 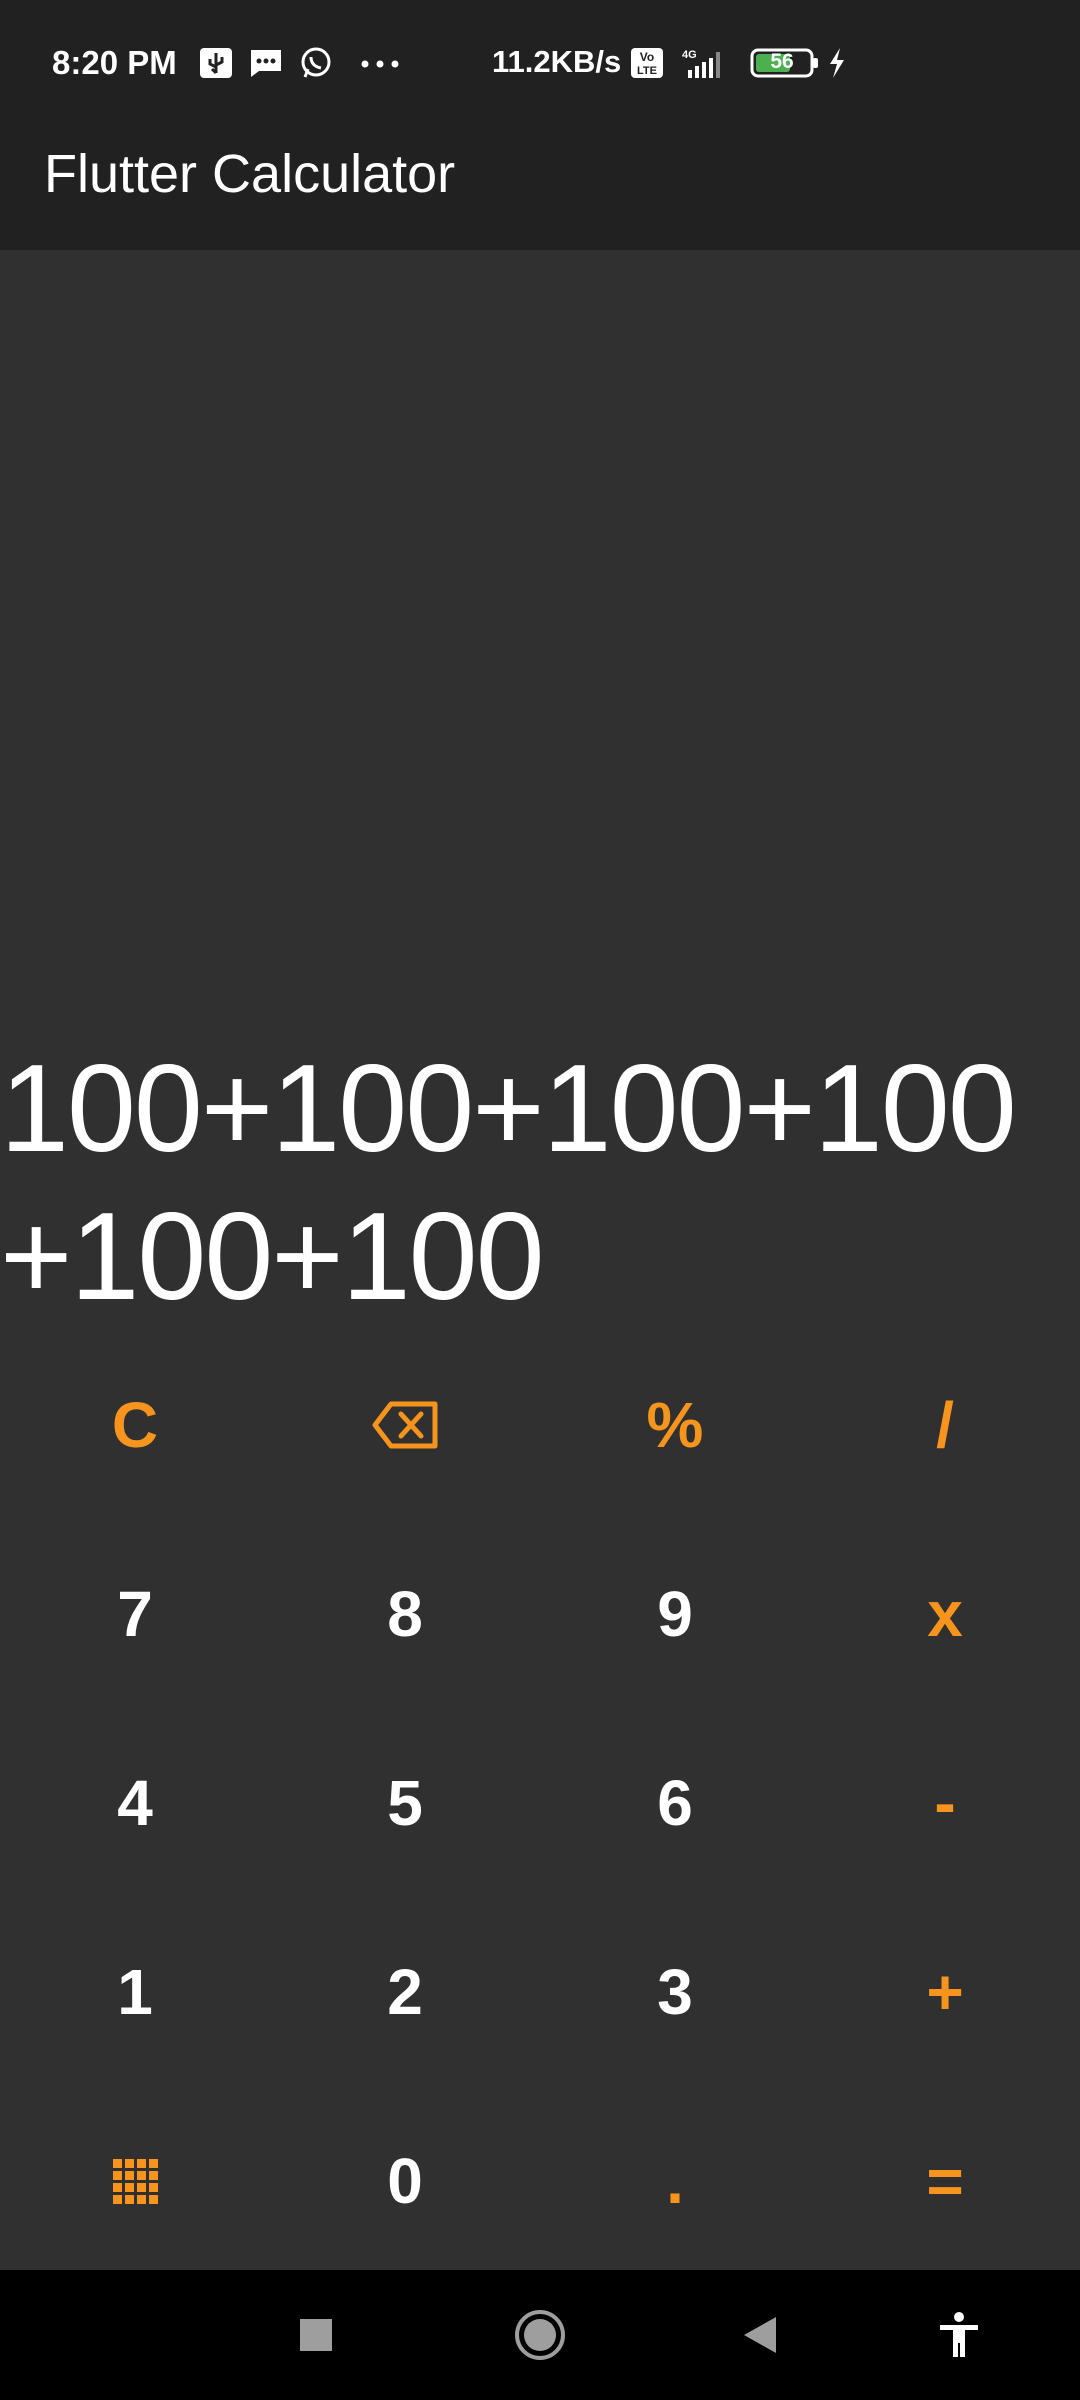 I want to click on status-bar: 8:20 PM 11.2KB/s Vo LTE 4G 56, so click(x=540, y=47).